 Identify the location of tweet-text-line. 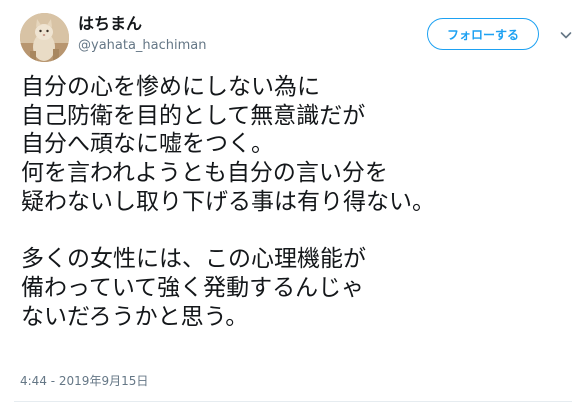
(296, 230).